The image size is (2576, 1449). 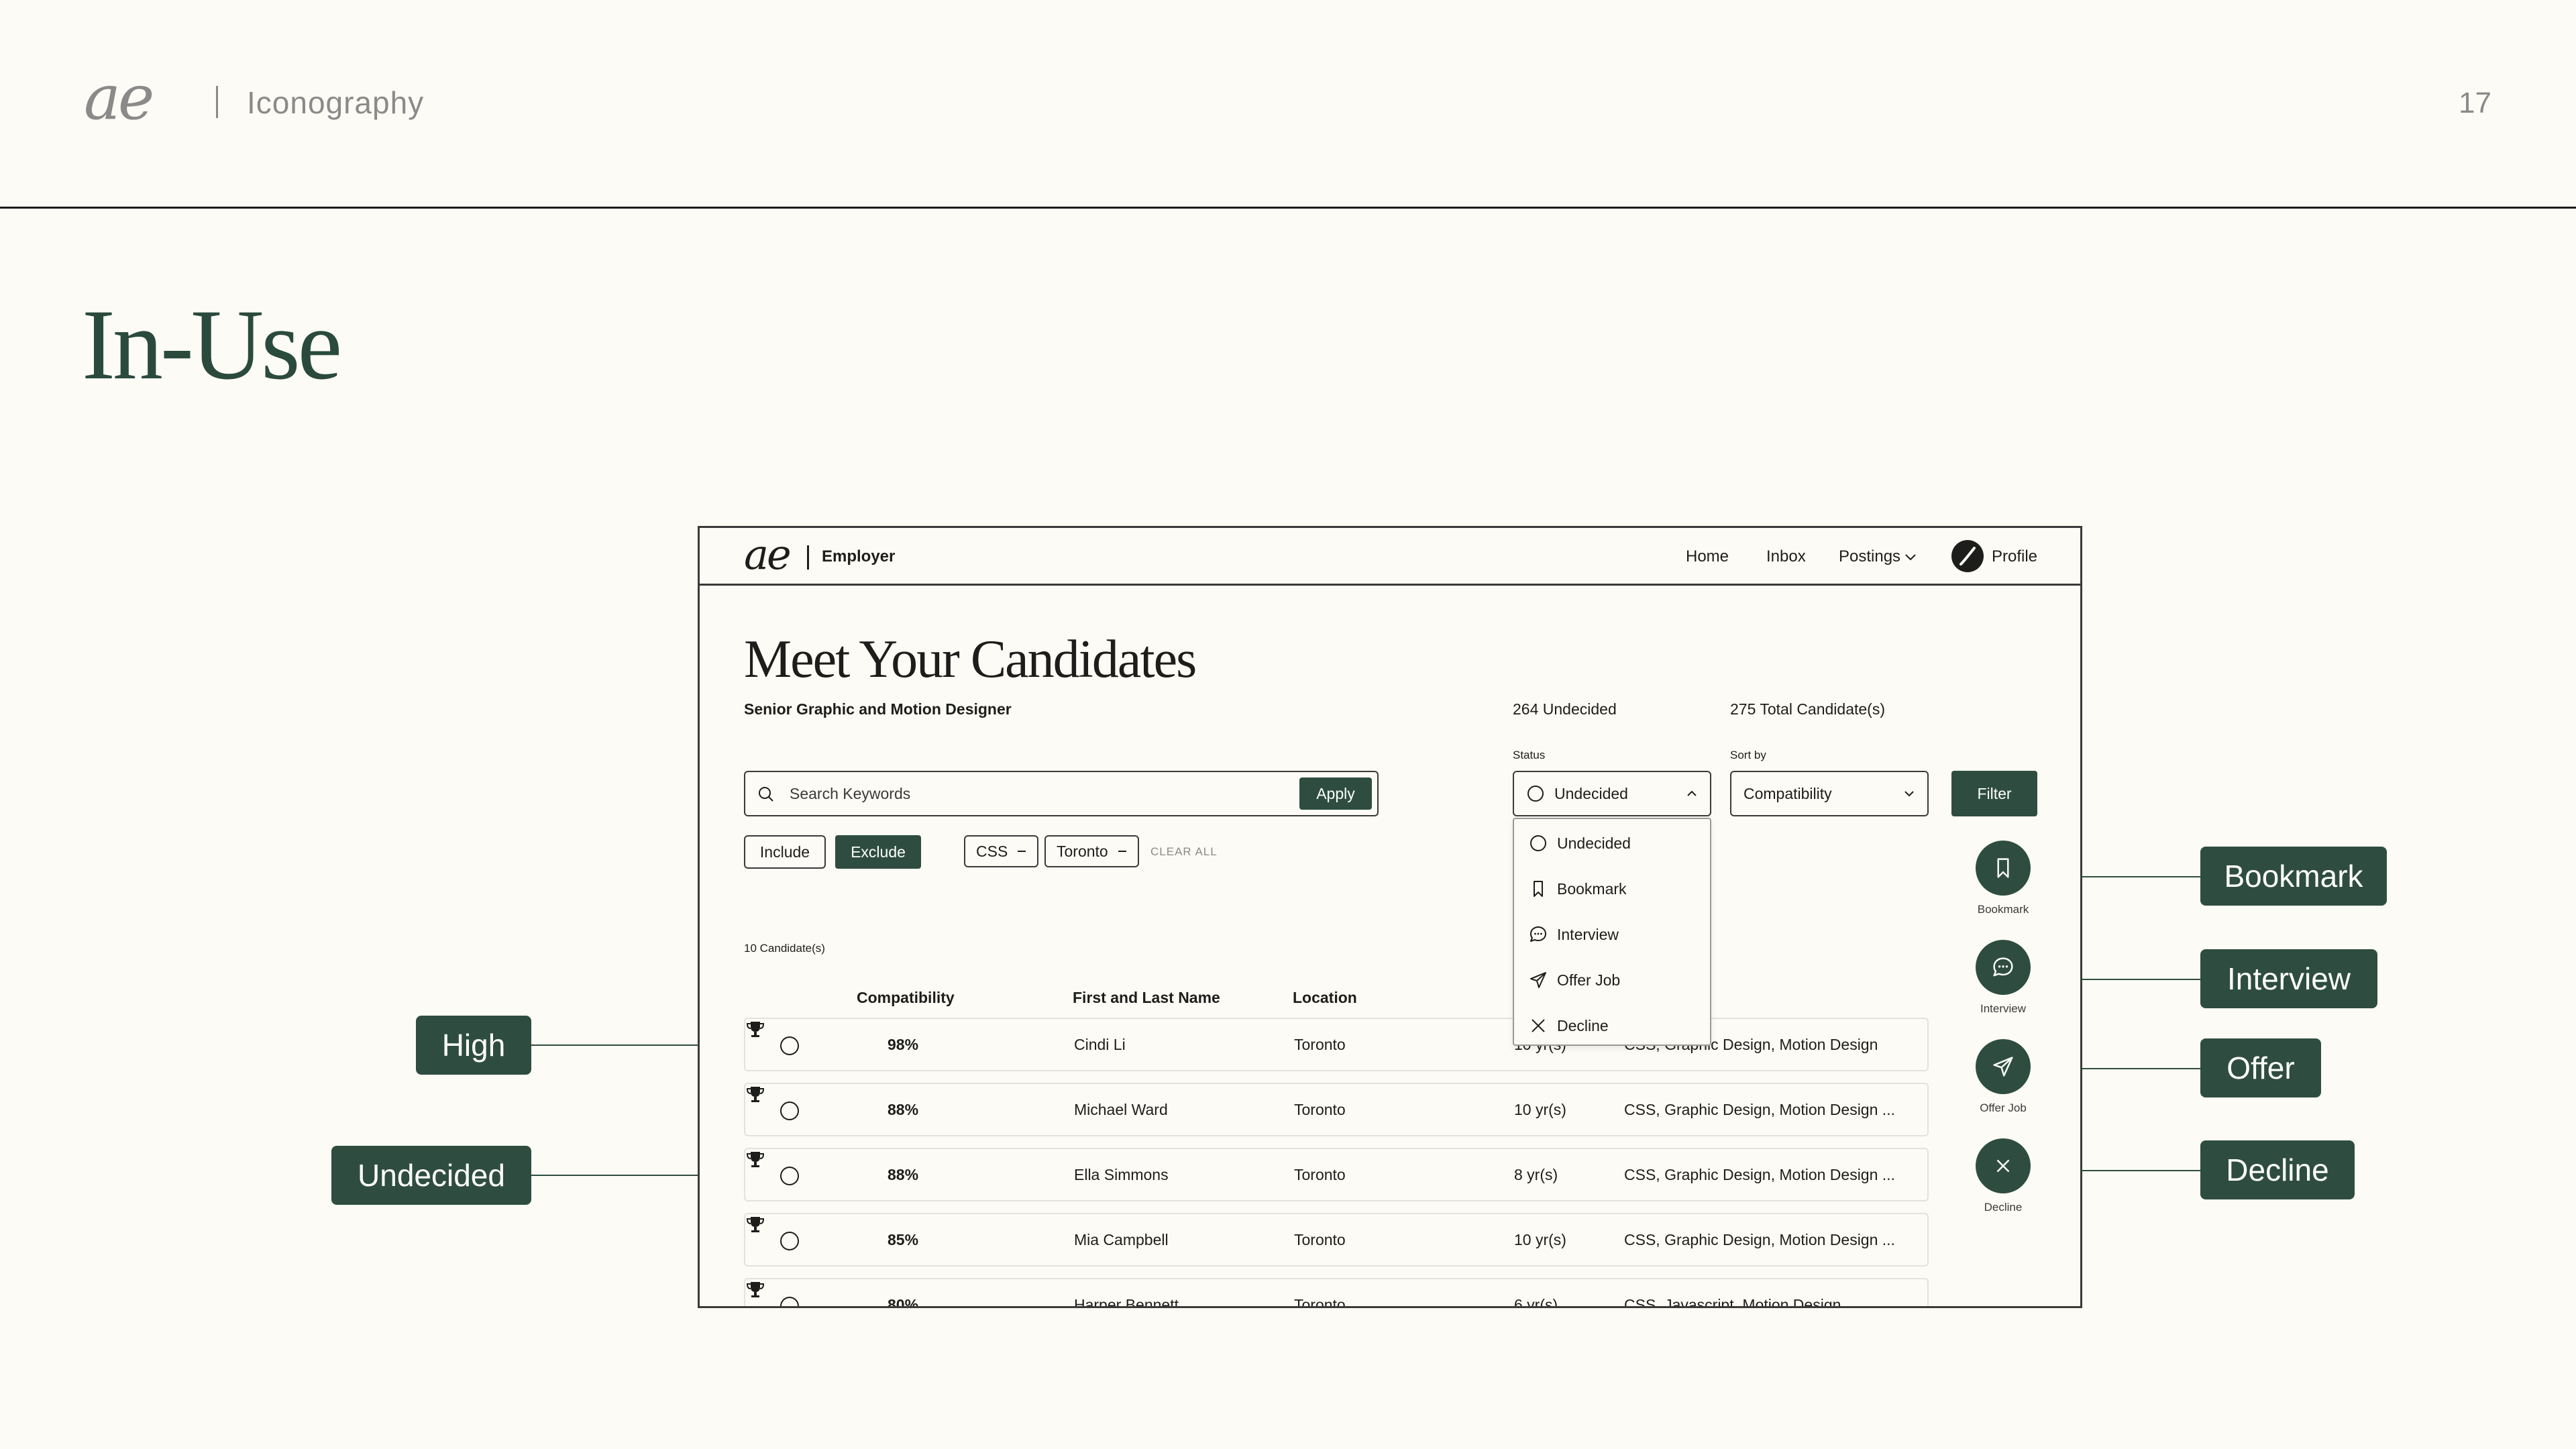 What do you see at coordinates (1184, 852) in the screenshot?
I see `clear-all-link: CLEAR ALL` at bounding box center [1184, 852].